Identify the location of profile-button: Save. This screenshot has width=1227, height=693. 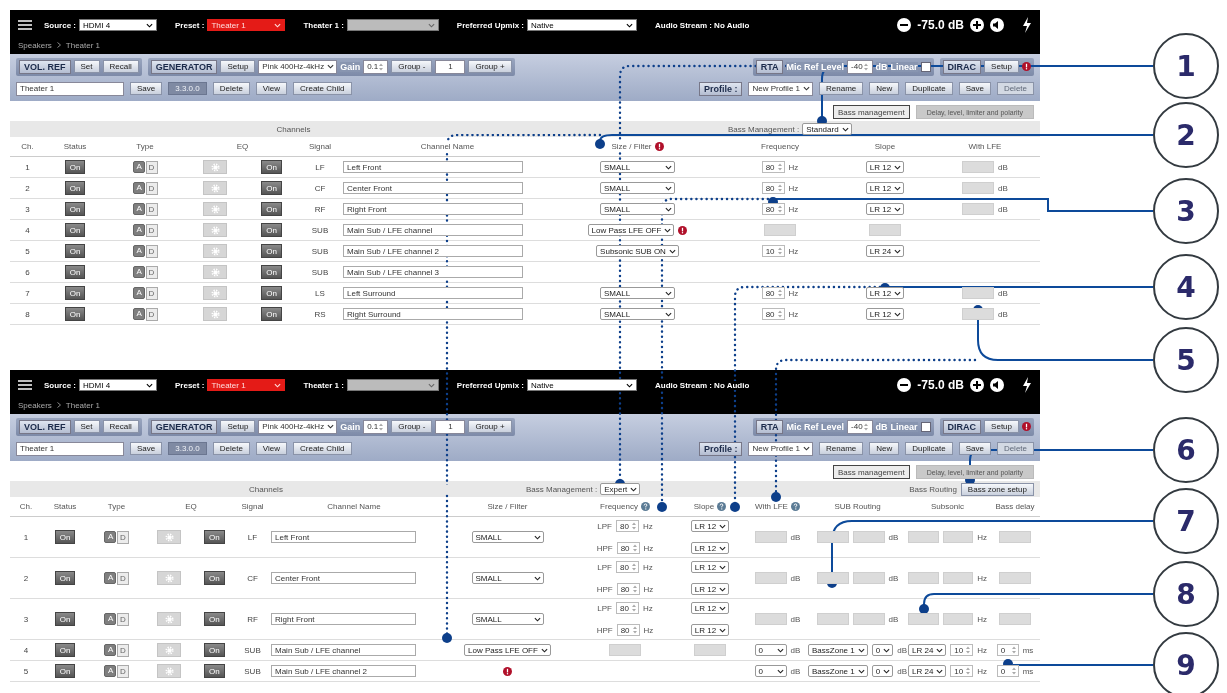
(974, 448).